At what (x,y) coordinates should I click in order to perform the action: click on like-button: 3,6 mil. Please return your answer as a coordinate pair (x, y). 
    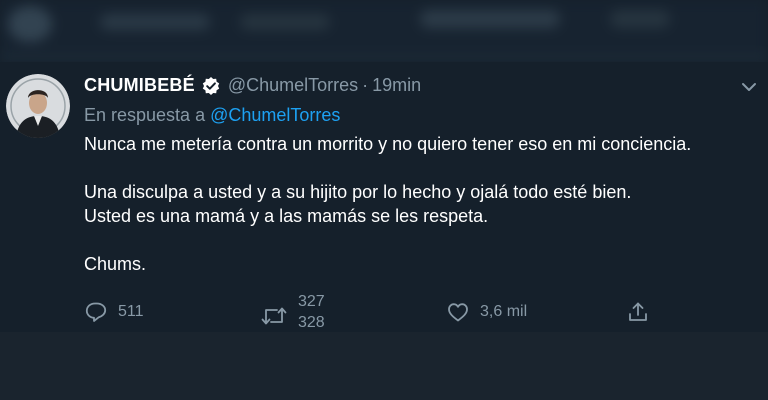
    Looking at the image, I should click on (486, 312).